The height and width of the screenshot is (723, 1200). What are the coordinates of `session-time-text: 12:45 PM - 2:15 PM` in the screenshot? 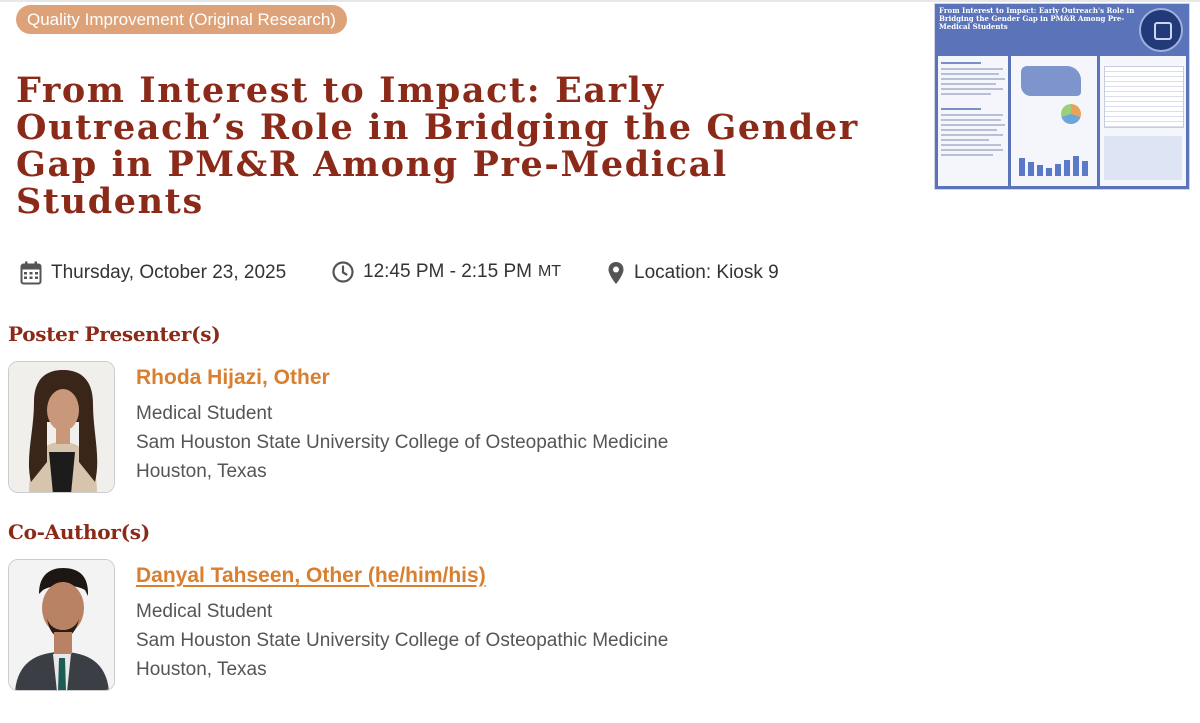 It's located at (447, 271).